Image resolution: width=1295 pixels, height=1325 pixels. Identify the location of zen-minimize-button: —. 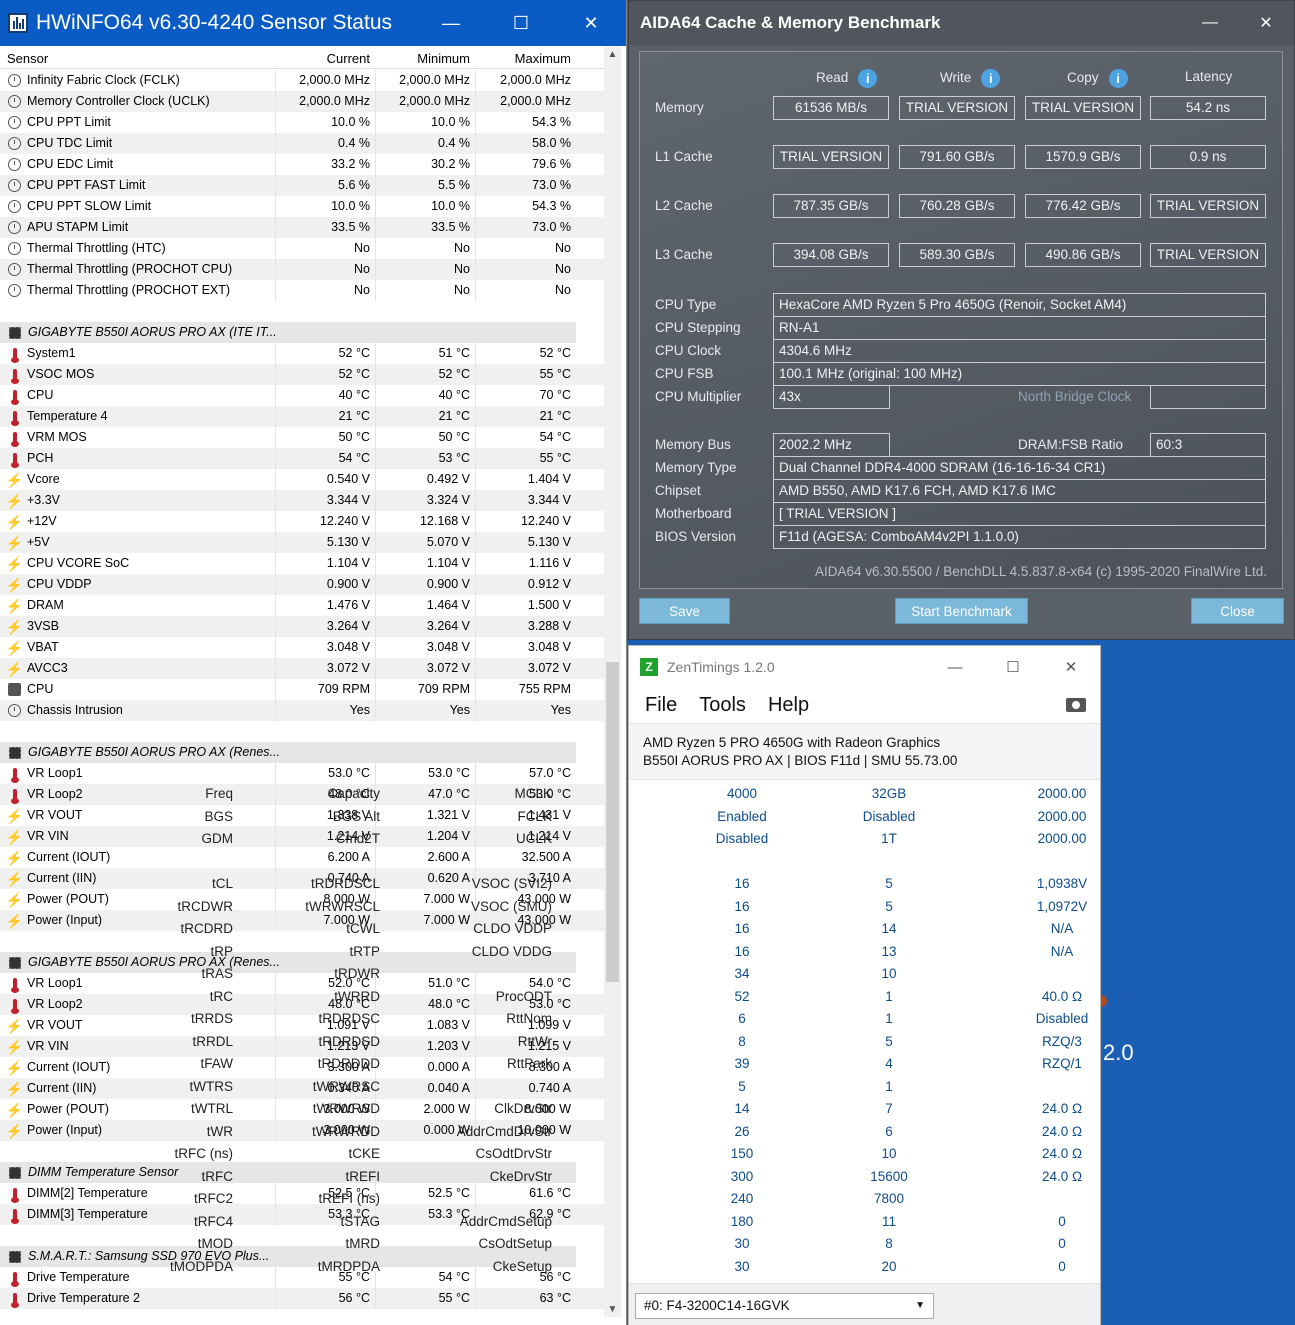
(955, 667).